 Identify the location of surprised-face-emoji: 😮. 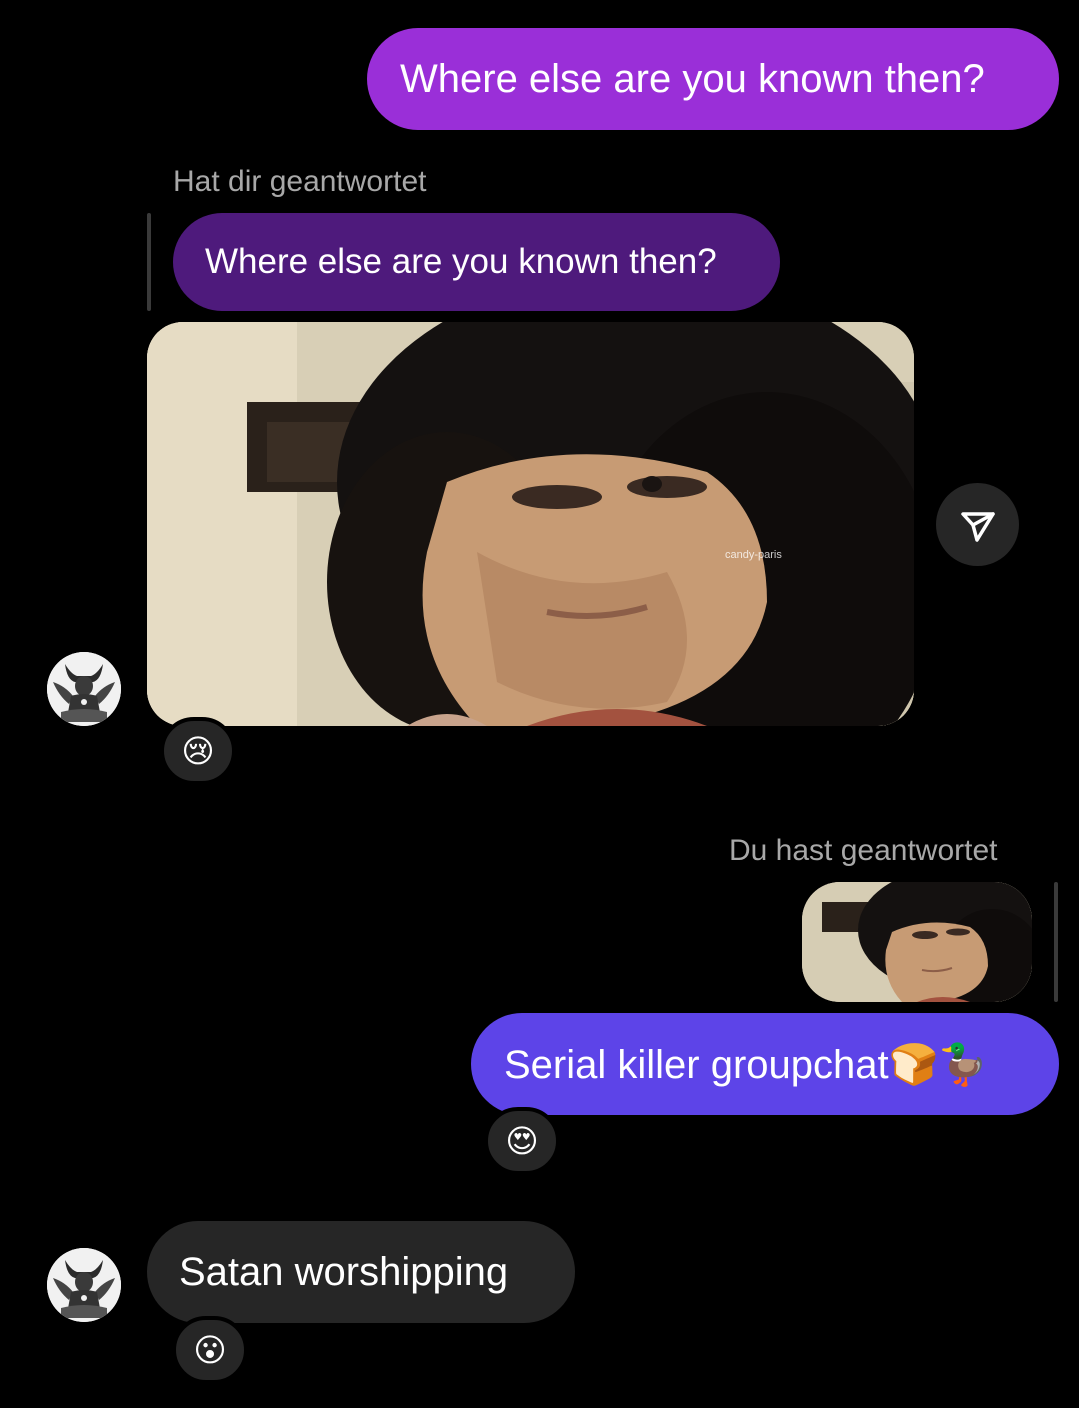
(210, 1350).